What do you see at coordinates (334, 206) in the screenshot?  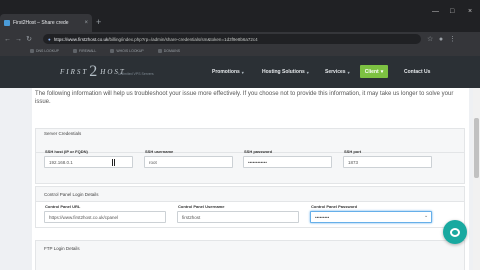 I see `cp-password-label: Control Panel Password` at bounding box center [334, 206].